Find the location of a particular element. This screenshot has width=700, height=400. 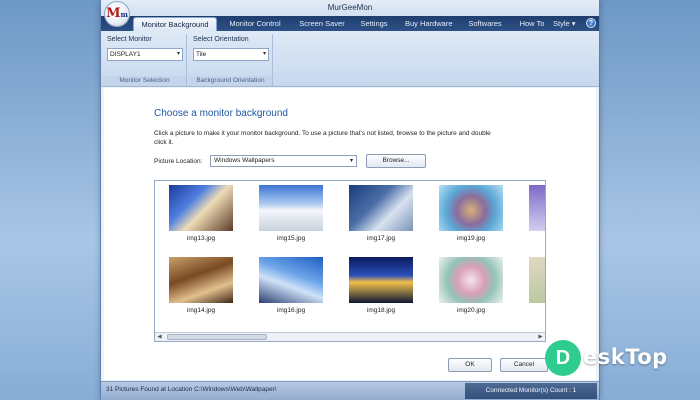

orientation-select-value: Tile is located at coordinates (201, 54).